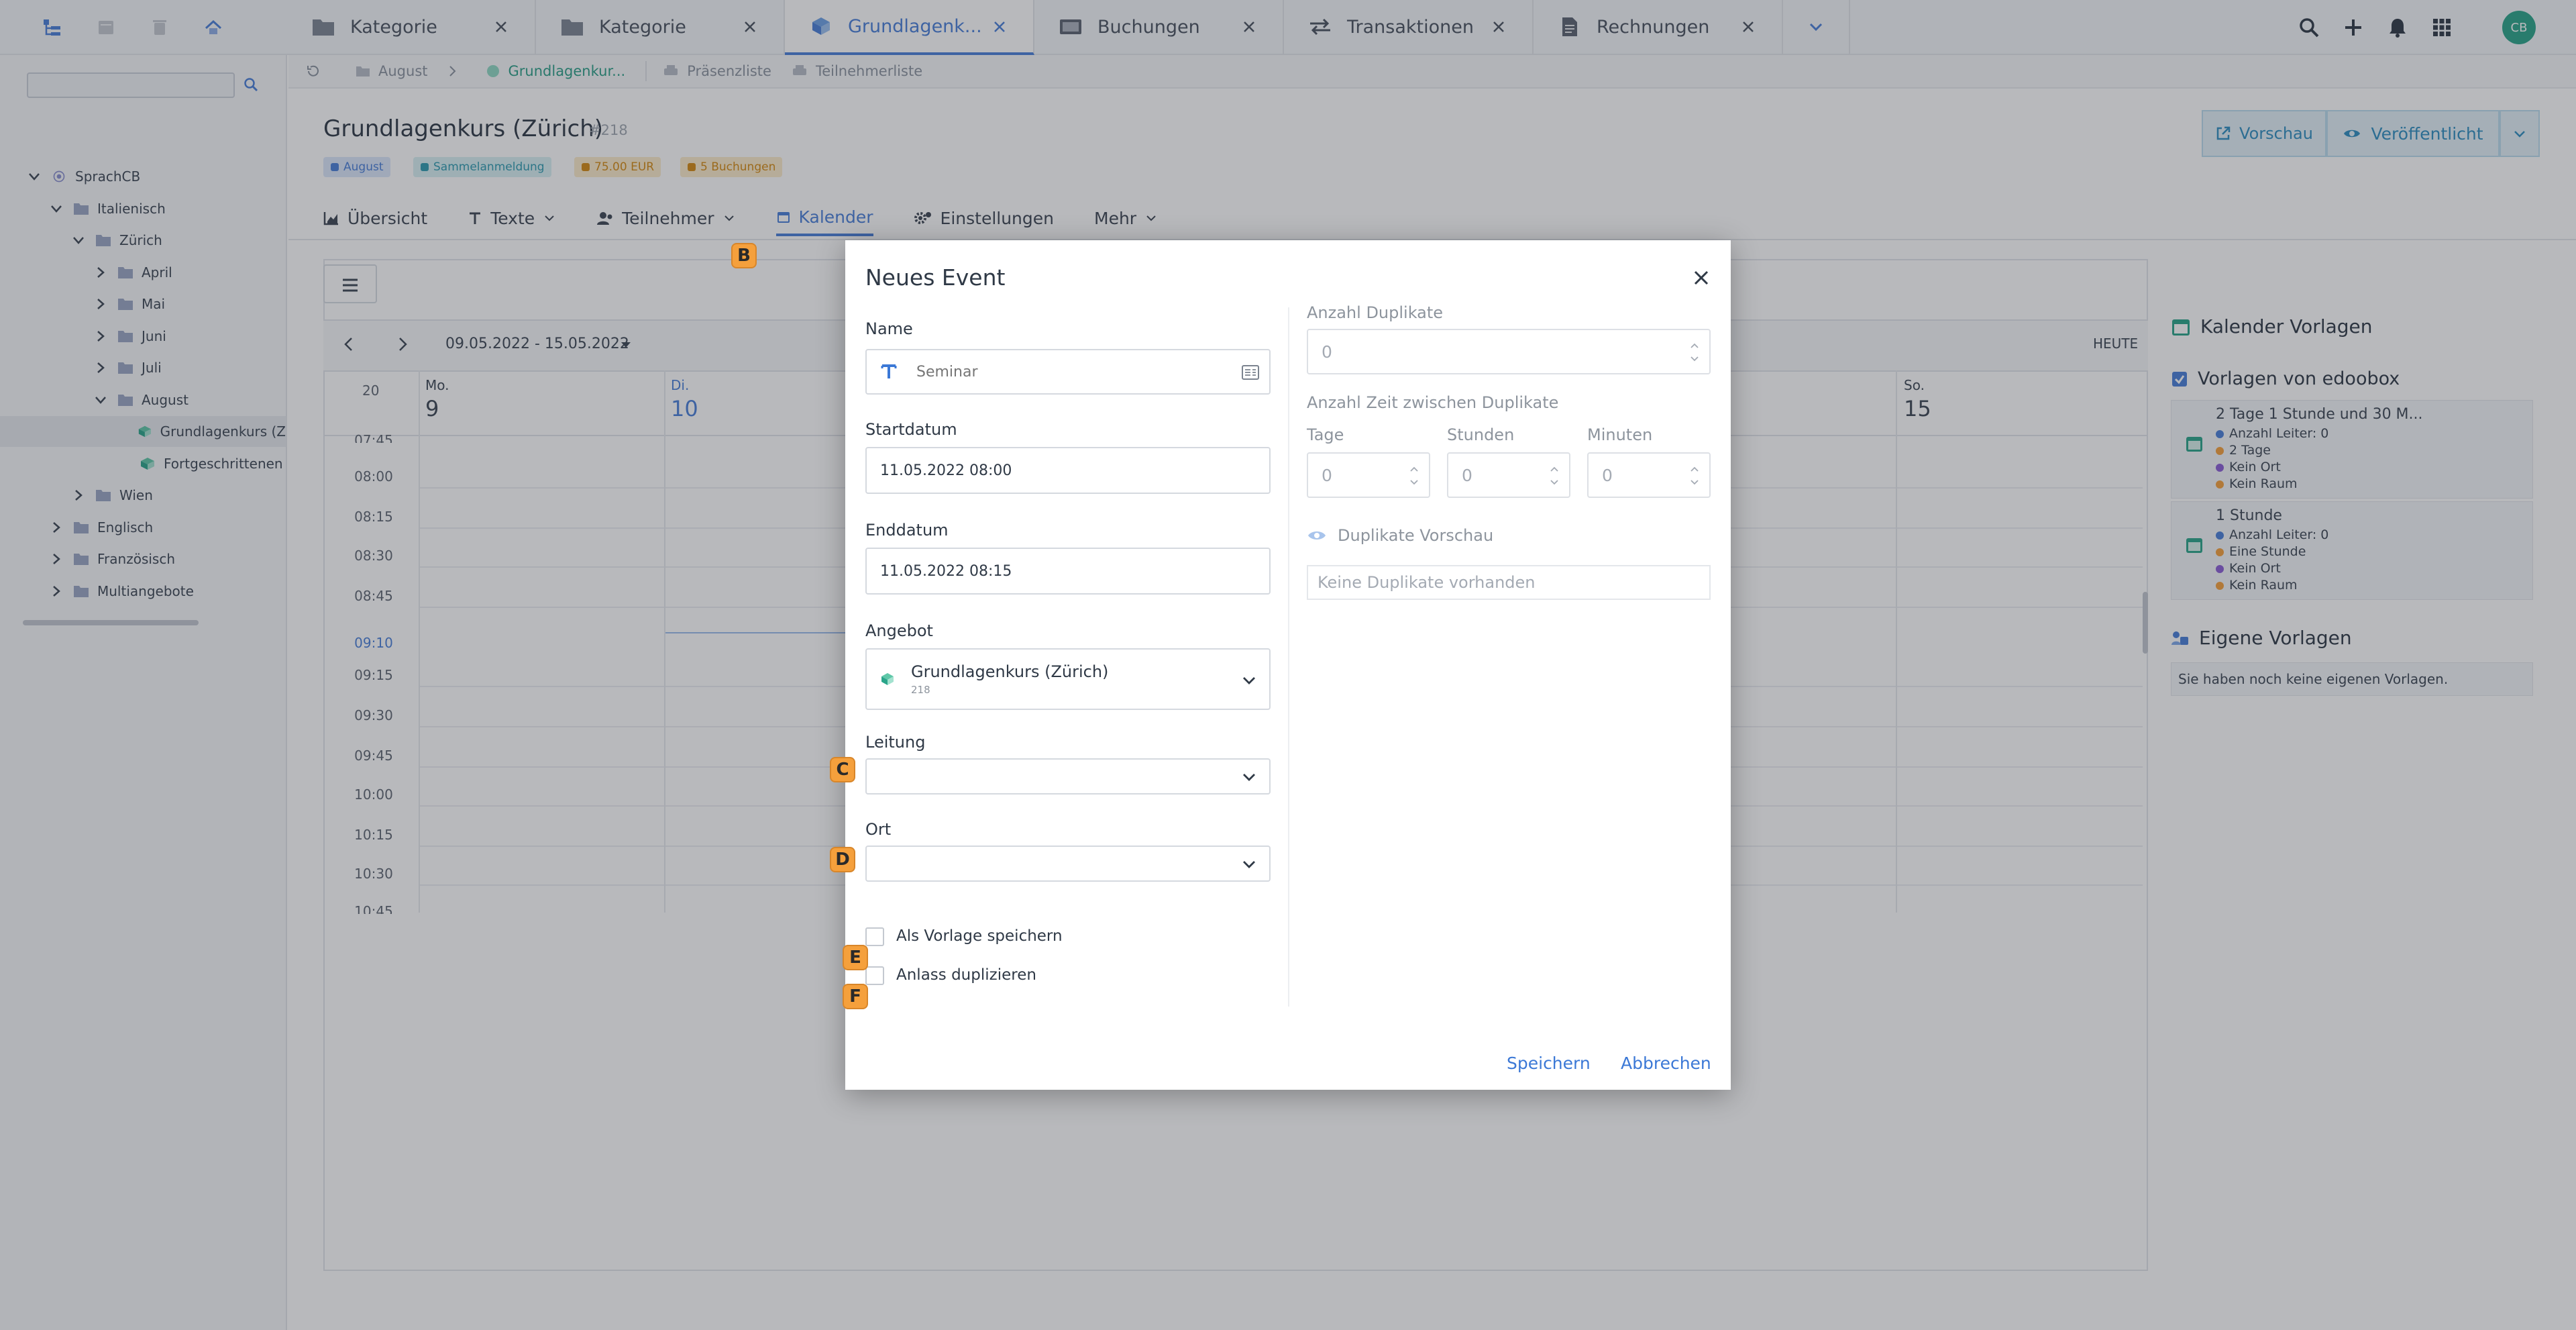  What do you see at coordinates (1649, 475) in the screenshot?
I see `minutes-input: 0` at bounding box center [1649, 475].